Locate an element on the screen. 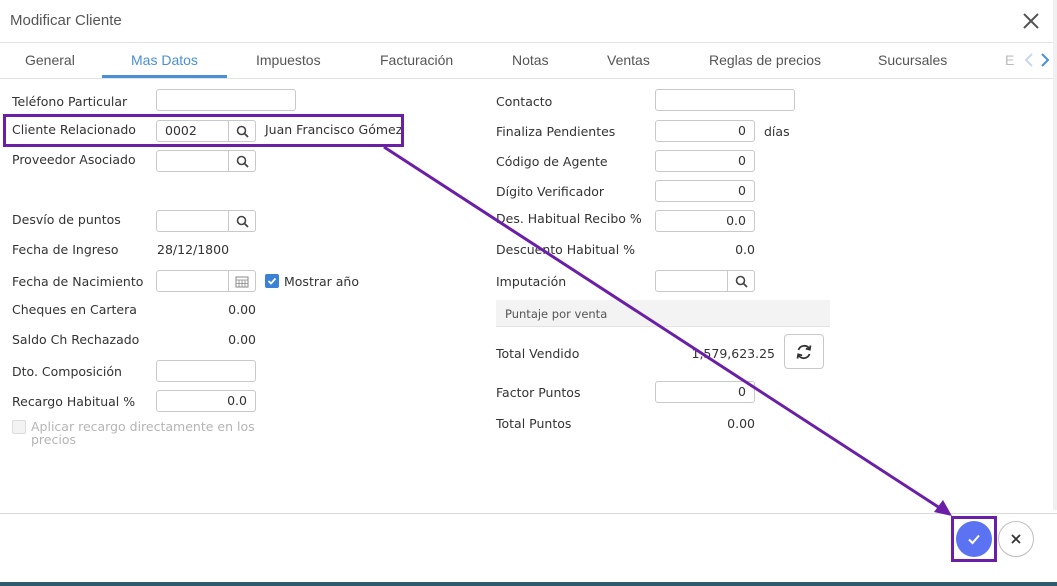 The height and width of the screenshot is (586, 1057). window-bottom-strip is located at coordinates (528, 584).